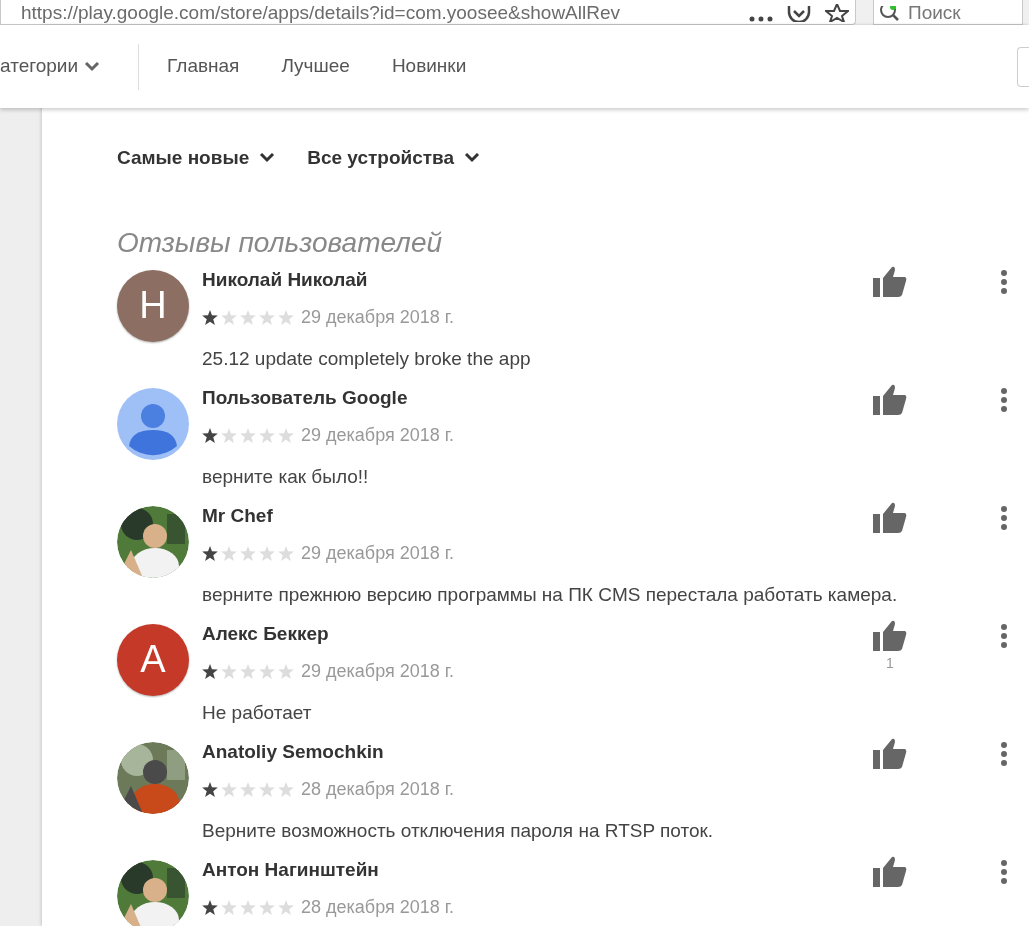  Describe the element at coordinates (394, 158) in the screenshot. I see `filter-dropdown: Все устройства` at that location.